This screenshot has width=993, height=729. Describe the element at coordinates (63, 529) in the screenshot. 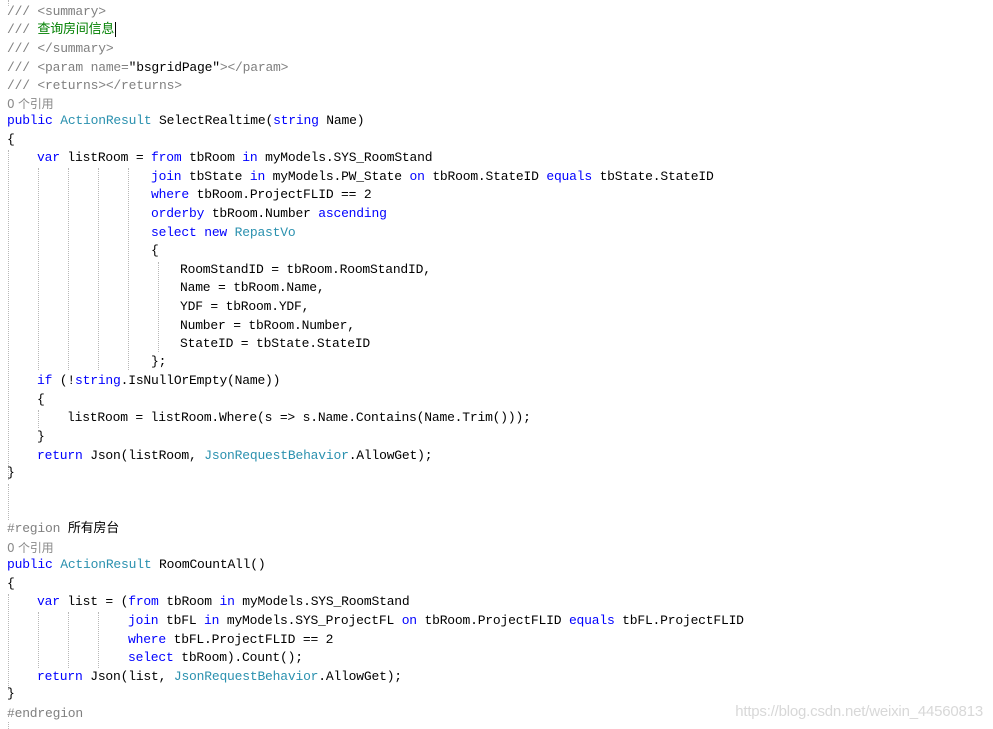

I see `region-directive: #region 所有房台` at that location.